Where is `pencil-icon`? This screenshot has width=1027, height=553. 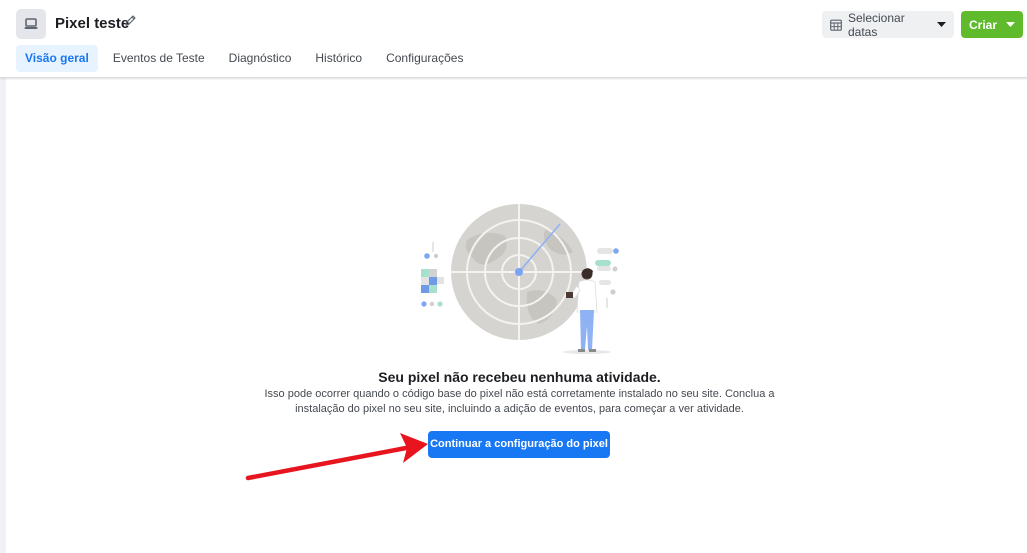
pencil-icon is located at coordinates (130, 20).